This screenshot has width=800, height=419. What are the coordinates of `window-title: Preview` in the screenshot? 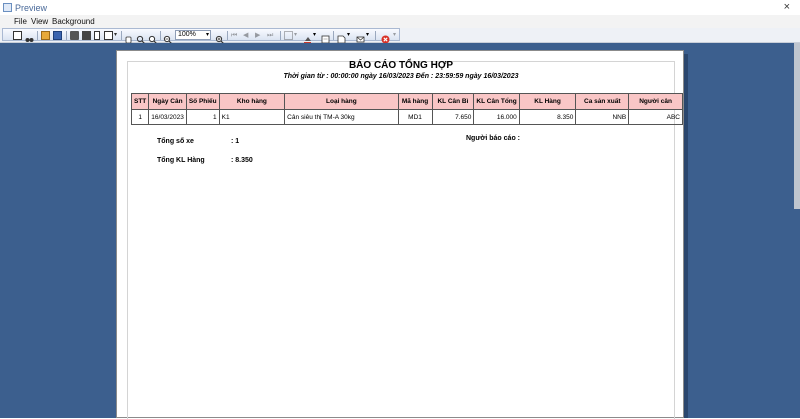 It's located at (31, 8).